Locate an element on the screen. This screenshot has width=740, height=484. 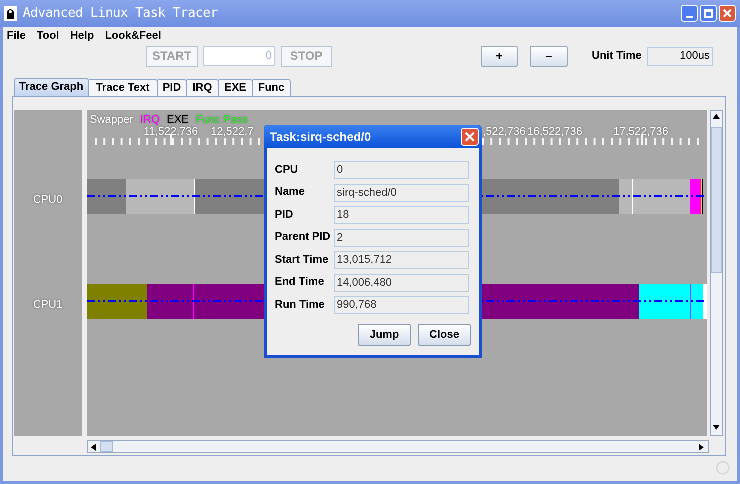
tab: Func is located at coordinates (271, 87).